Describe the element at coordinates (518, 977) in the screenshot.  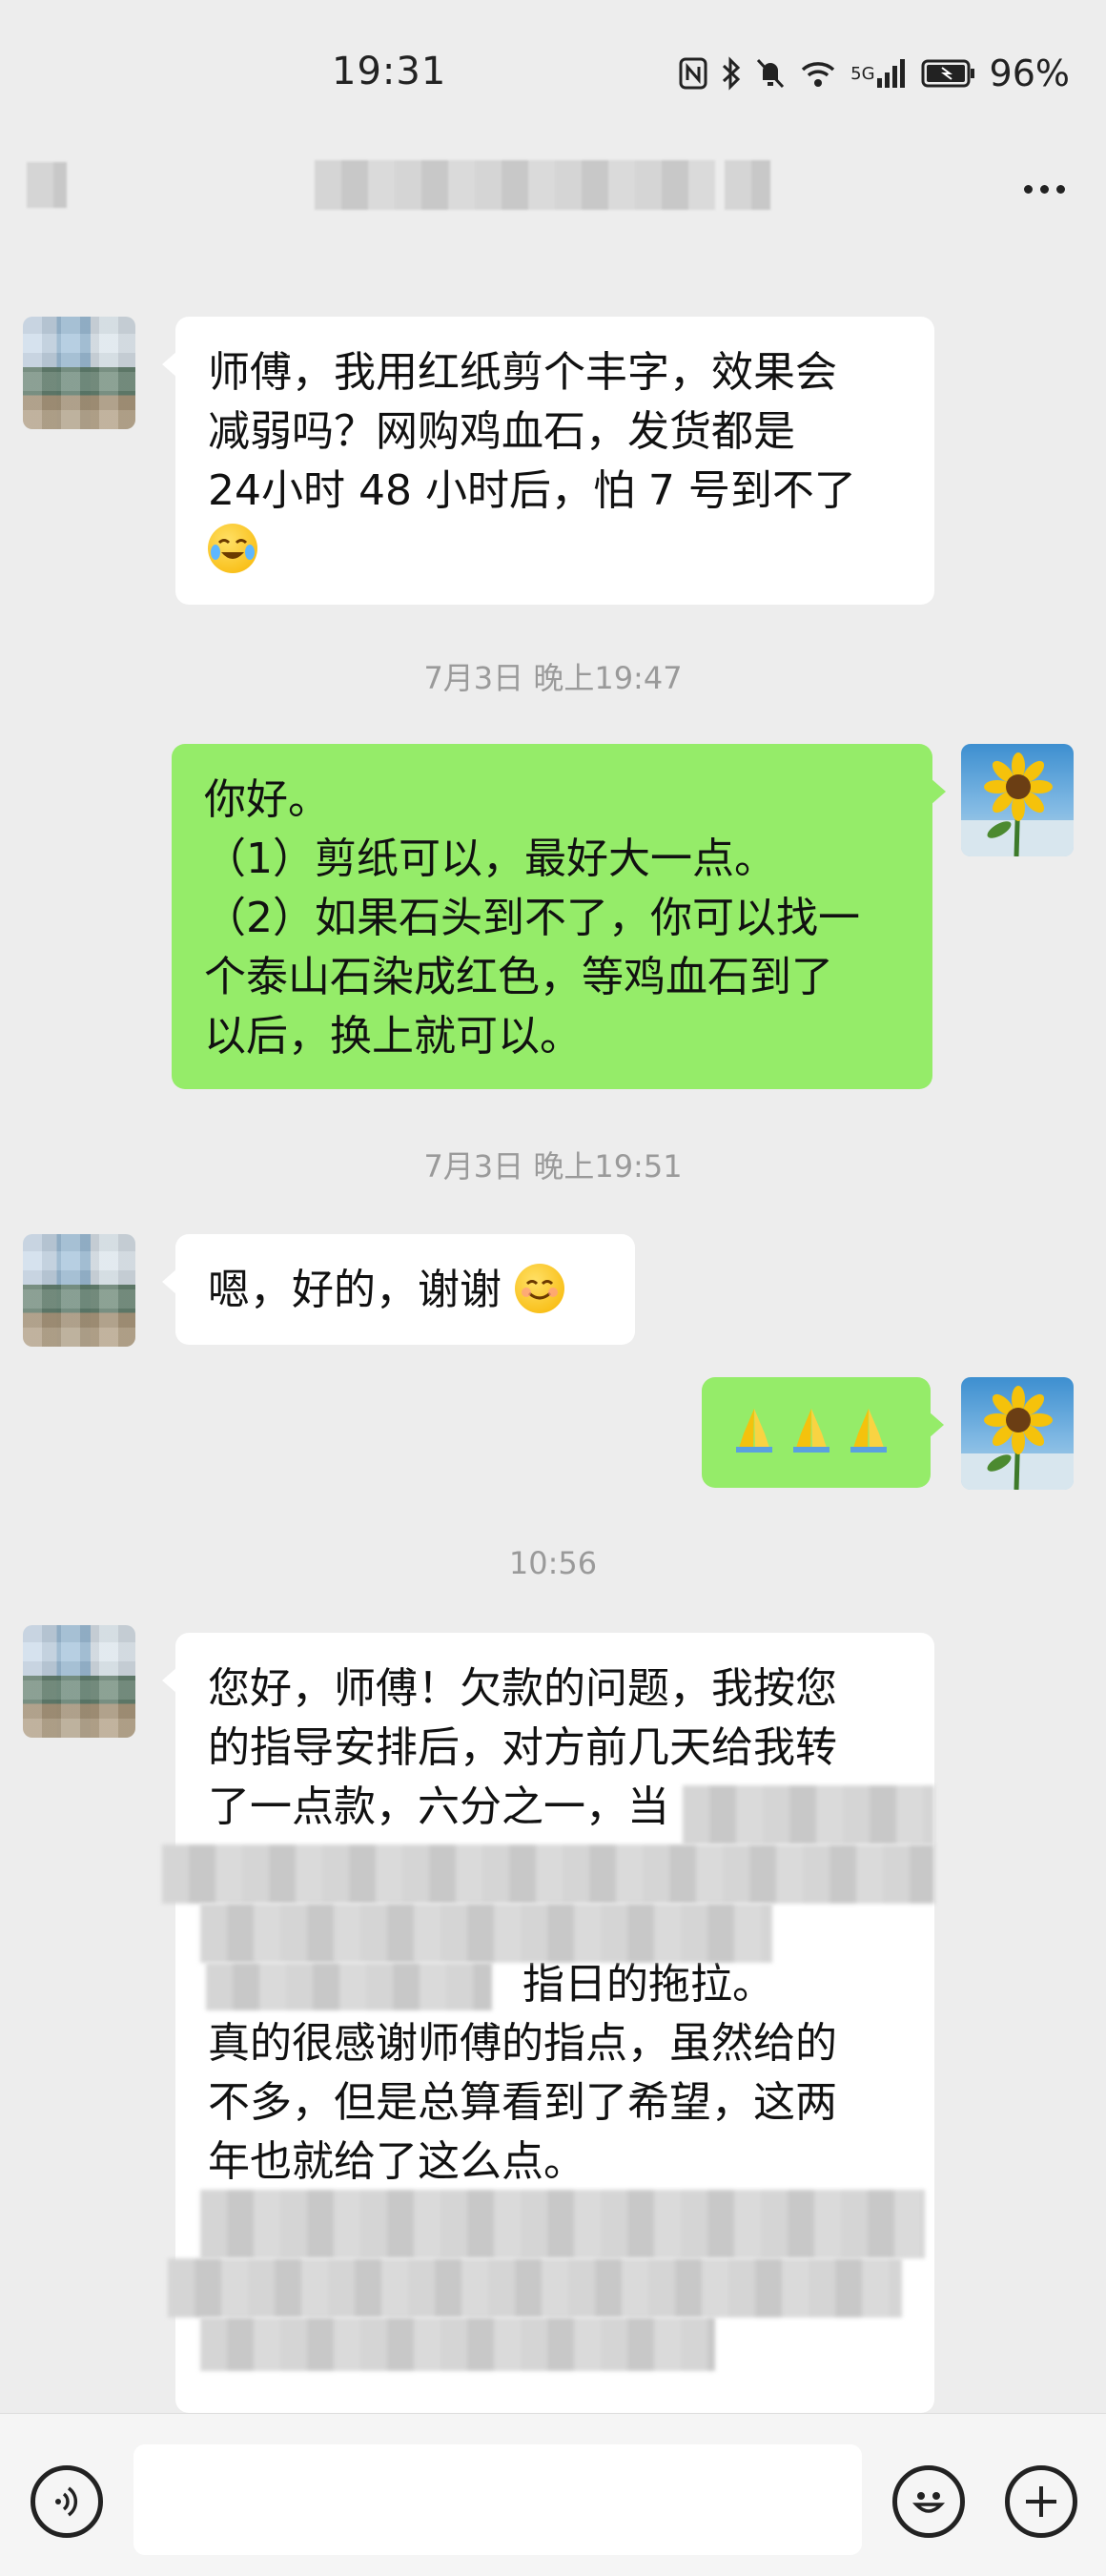
I see `message-line: 个泰山石染成红色，等鸡血石到了` at that location.